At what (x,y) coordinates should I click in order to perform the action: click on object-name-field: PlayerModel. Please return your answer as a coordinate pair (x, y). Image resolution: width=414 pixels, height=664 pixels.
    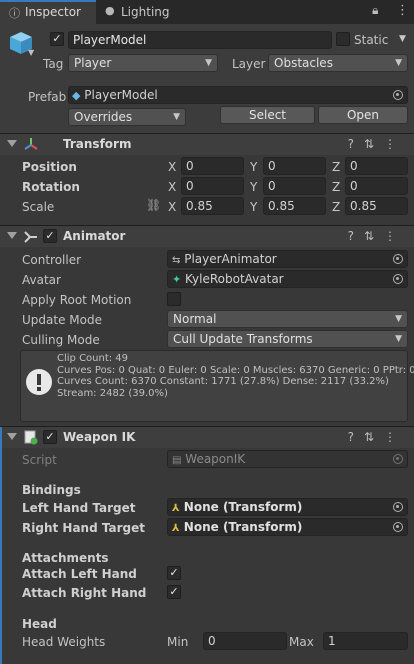
    Looking at the image, I should click on (200, 40).